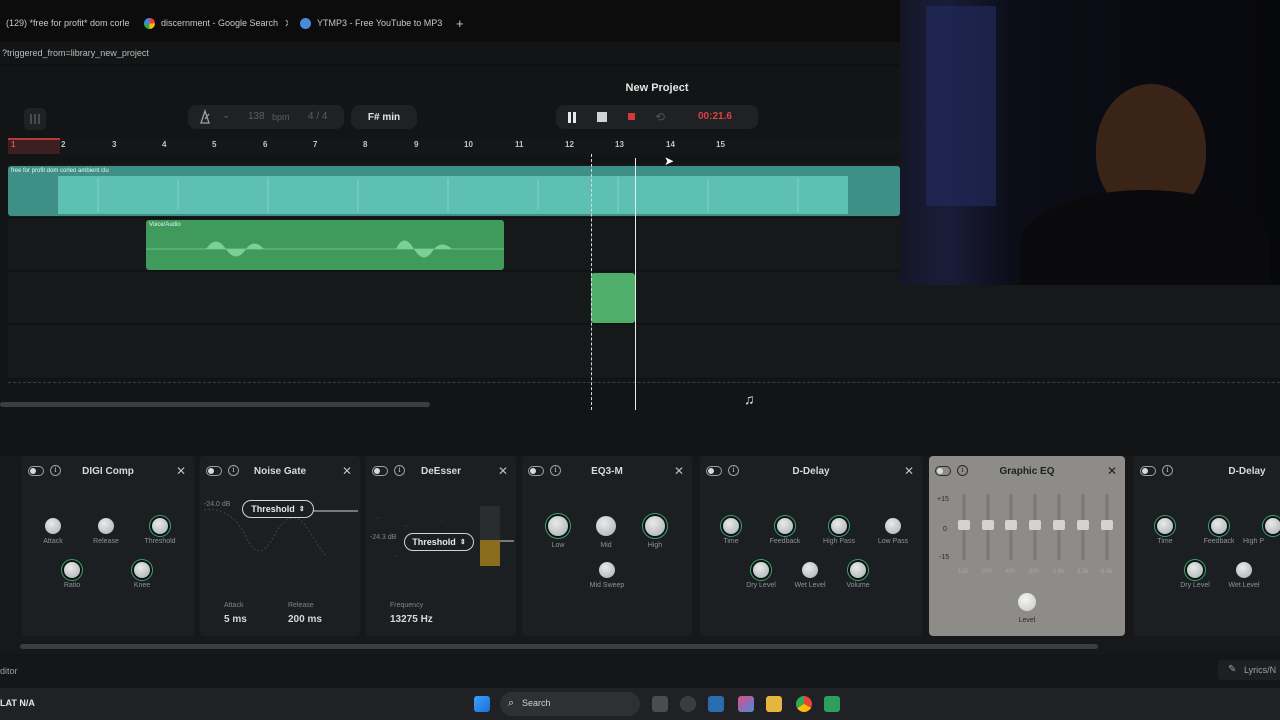 The image size is (1280, 720). Describe the element at coordinates (1249, 670) in the screenshot. I see `lyrics-notes-button: ✎ Lyrics/N` at that location.